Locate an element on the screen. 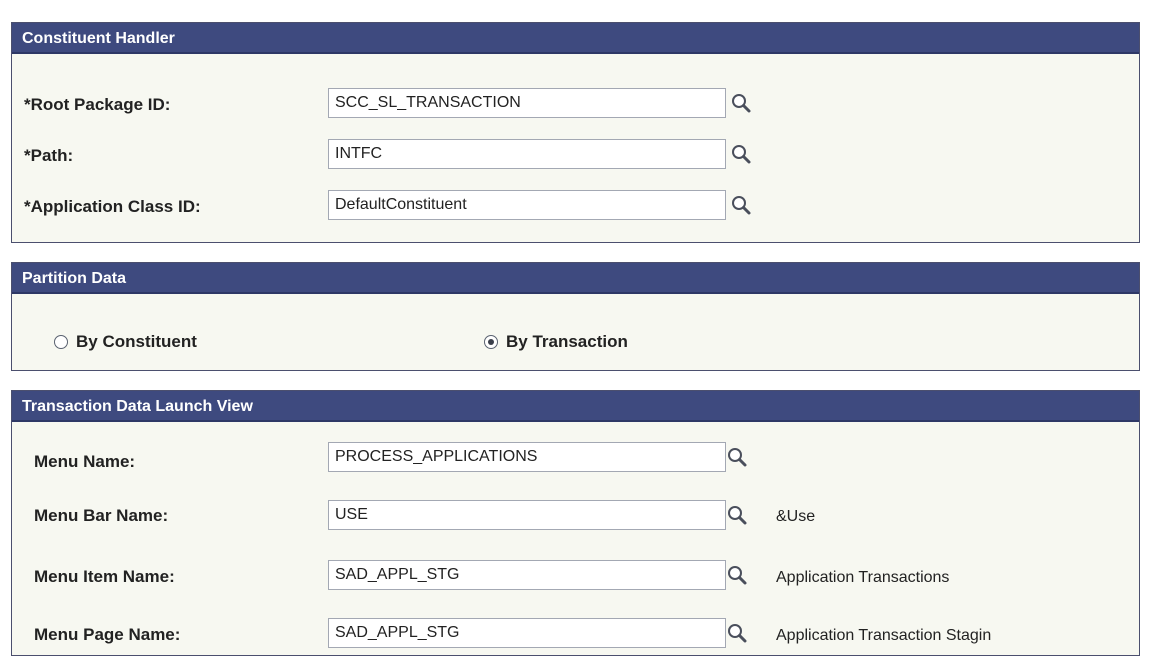 The width and height of the screenshot is (1151, 664). application-class-label: *Application Class ID: is located at coordinates (112, 206).